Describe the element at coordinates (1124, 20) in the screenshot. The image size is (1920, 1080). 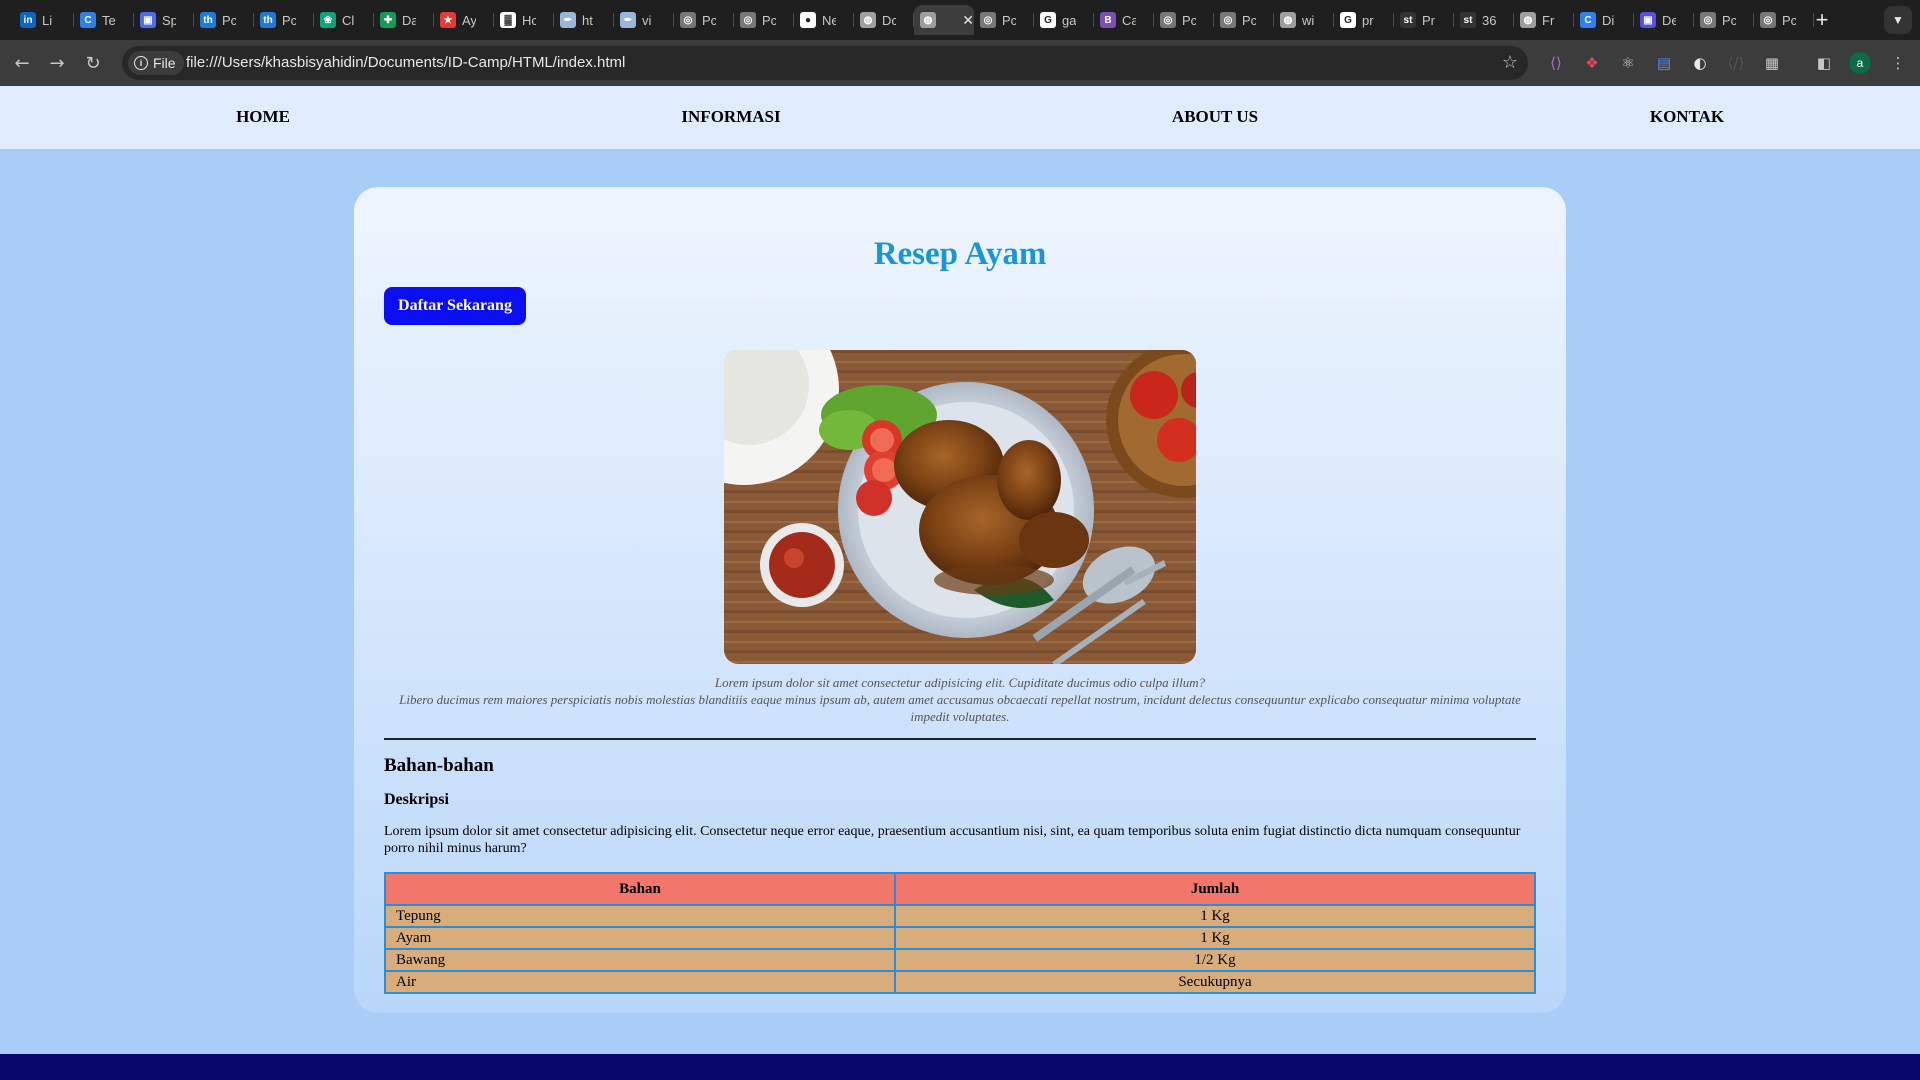
I see `browser-tab: B Ca` at that location.